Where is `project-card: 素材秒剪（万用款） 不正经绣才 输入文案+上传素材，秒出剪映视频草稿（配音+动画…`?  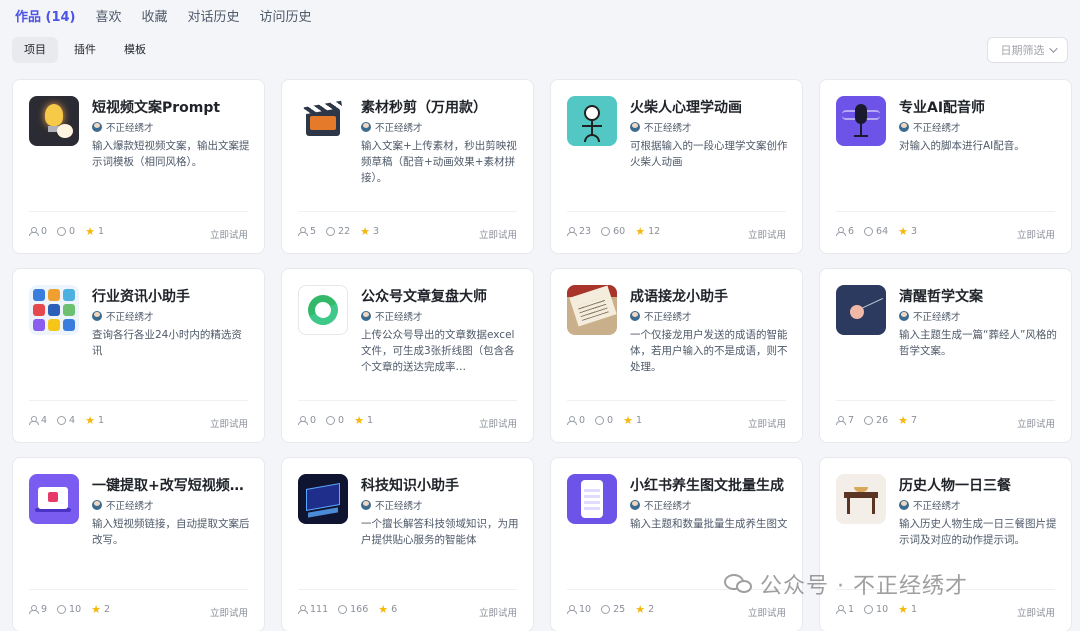 project-card: 素材秒剪（万用款） 不正经绣才 输入文案+上传素材，秒出剪映视频草稿（配音+动画… is located at coordinates (407, 166).